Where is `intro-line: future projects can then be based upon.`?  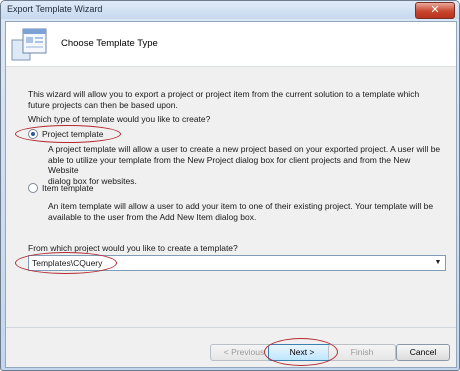
intro-line: future projects can then be based upon. is located at coordinates (103, 104).